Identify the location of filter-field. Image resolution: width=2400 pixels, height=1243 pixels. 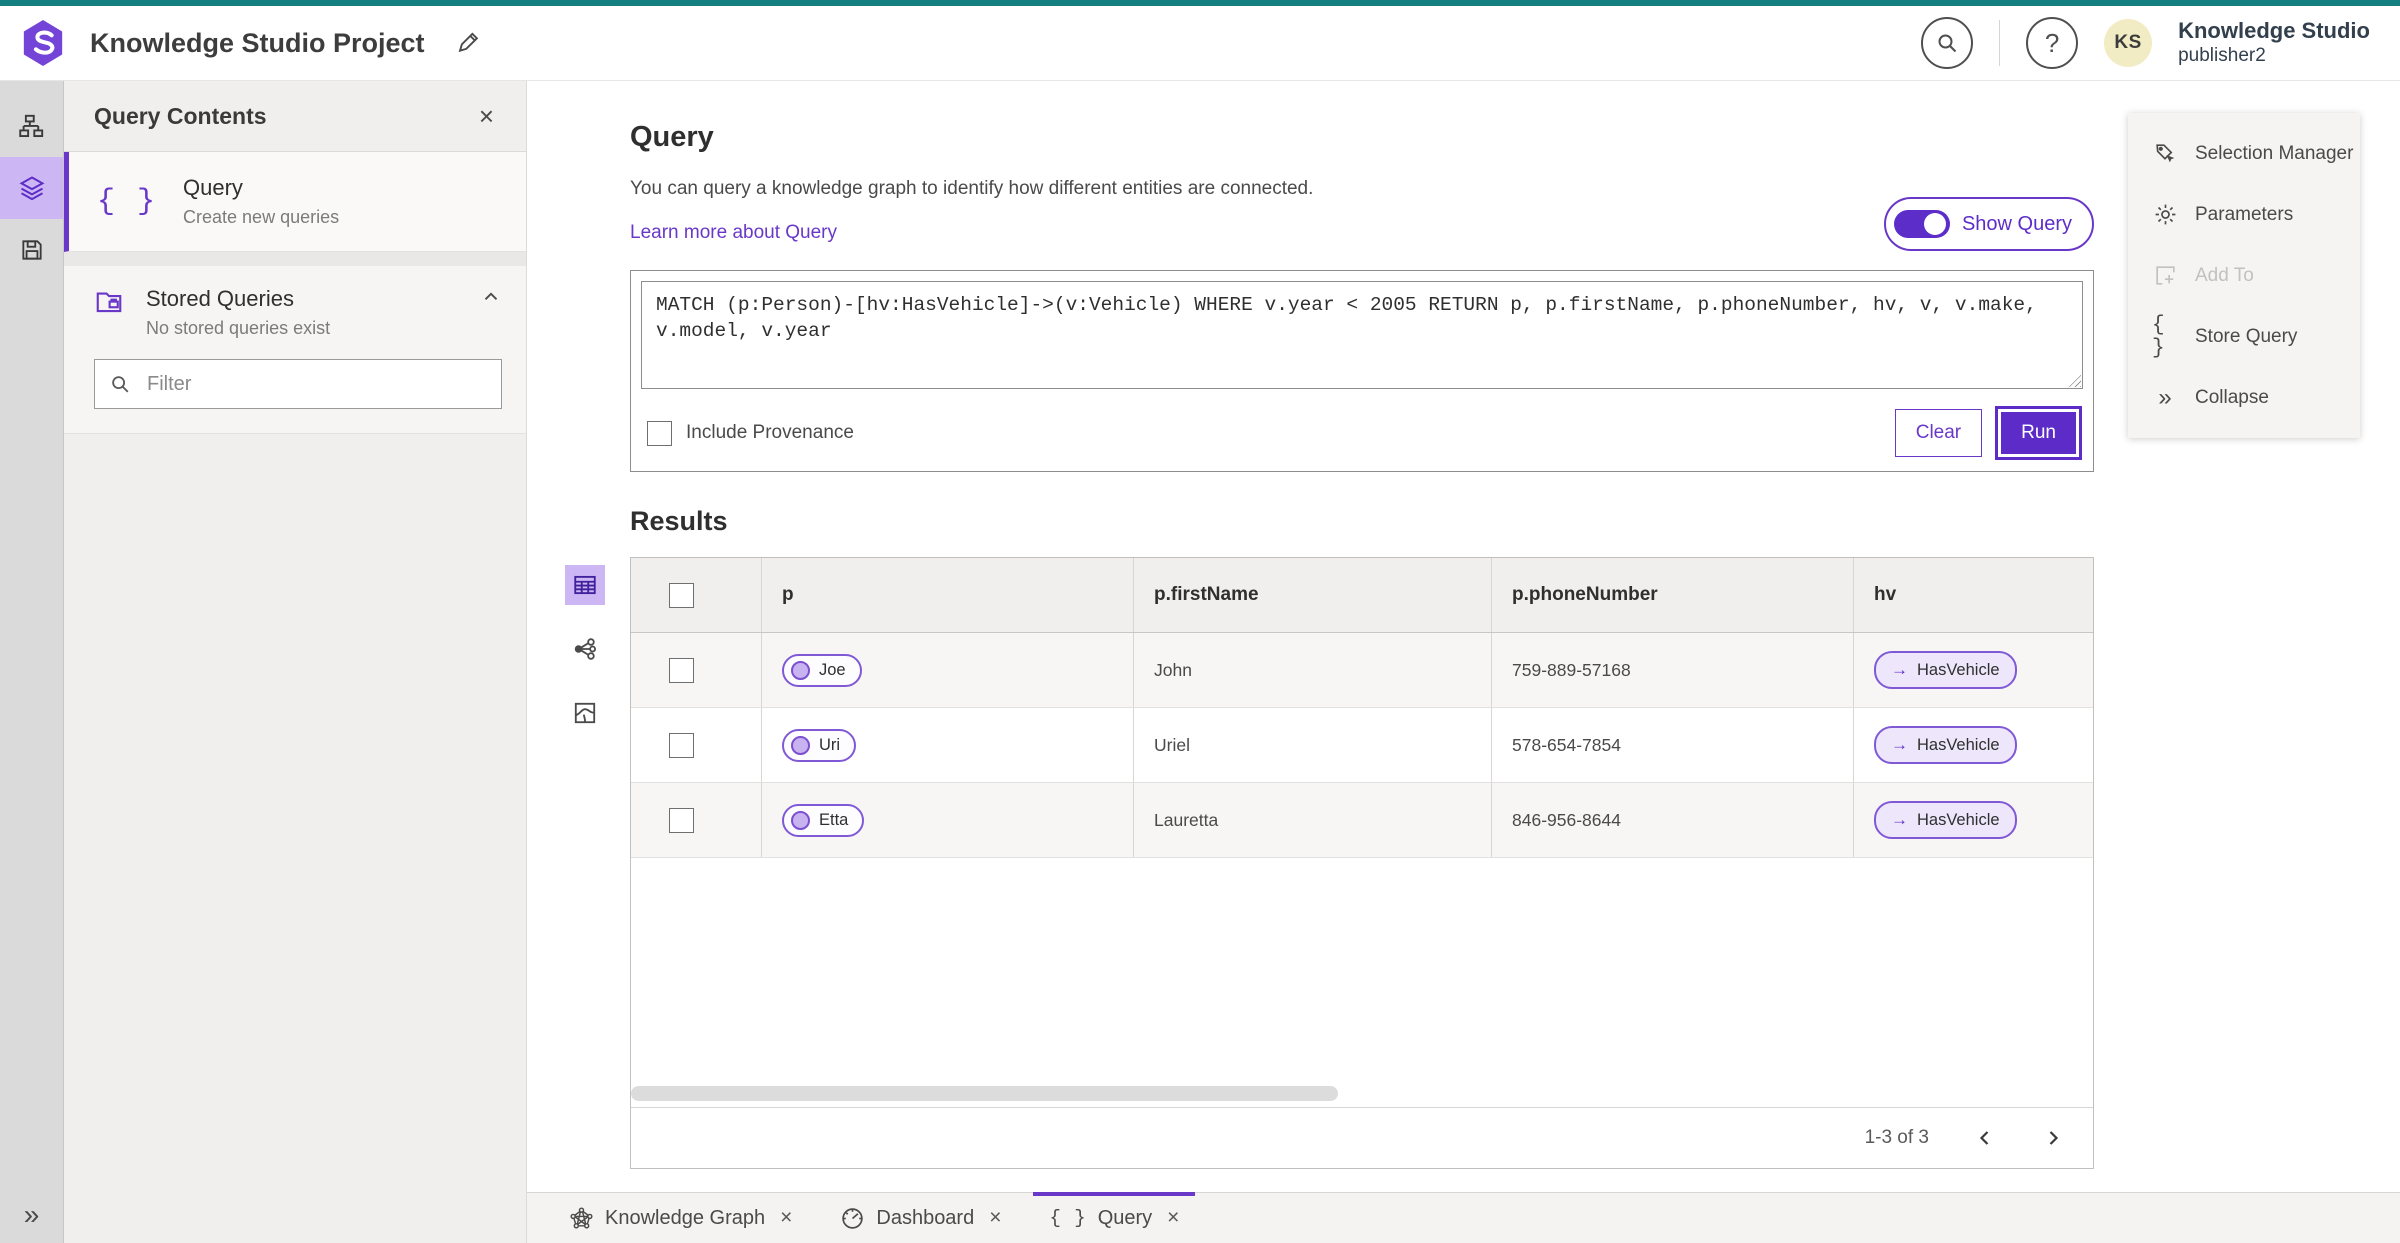
(298, 384).